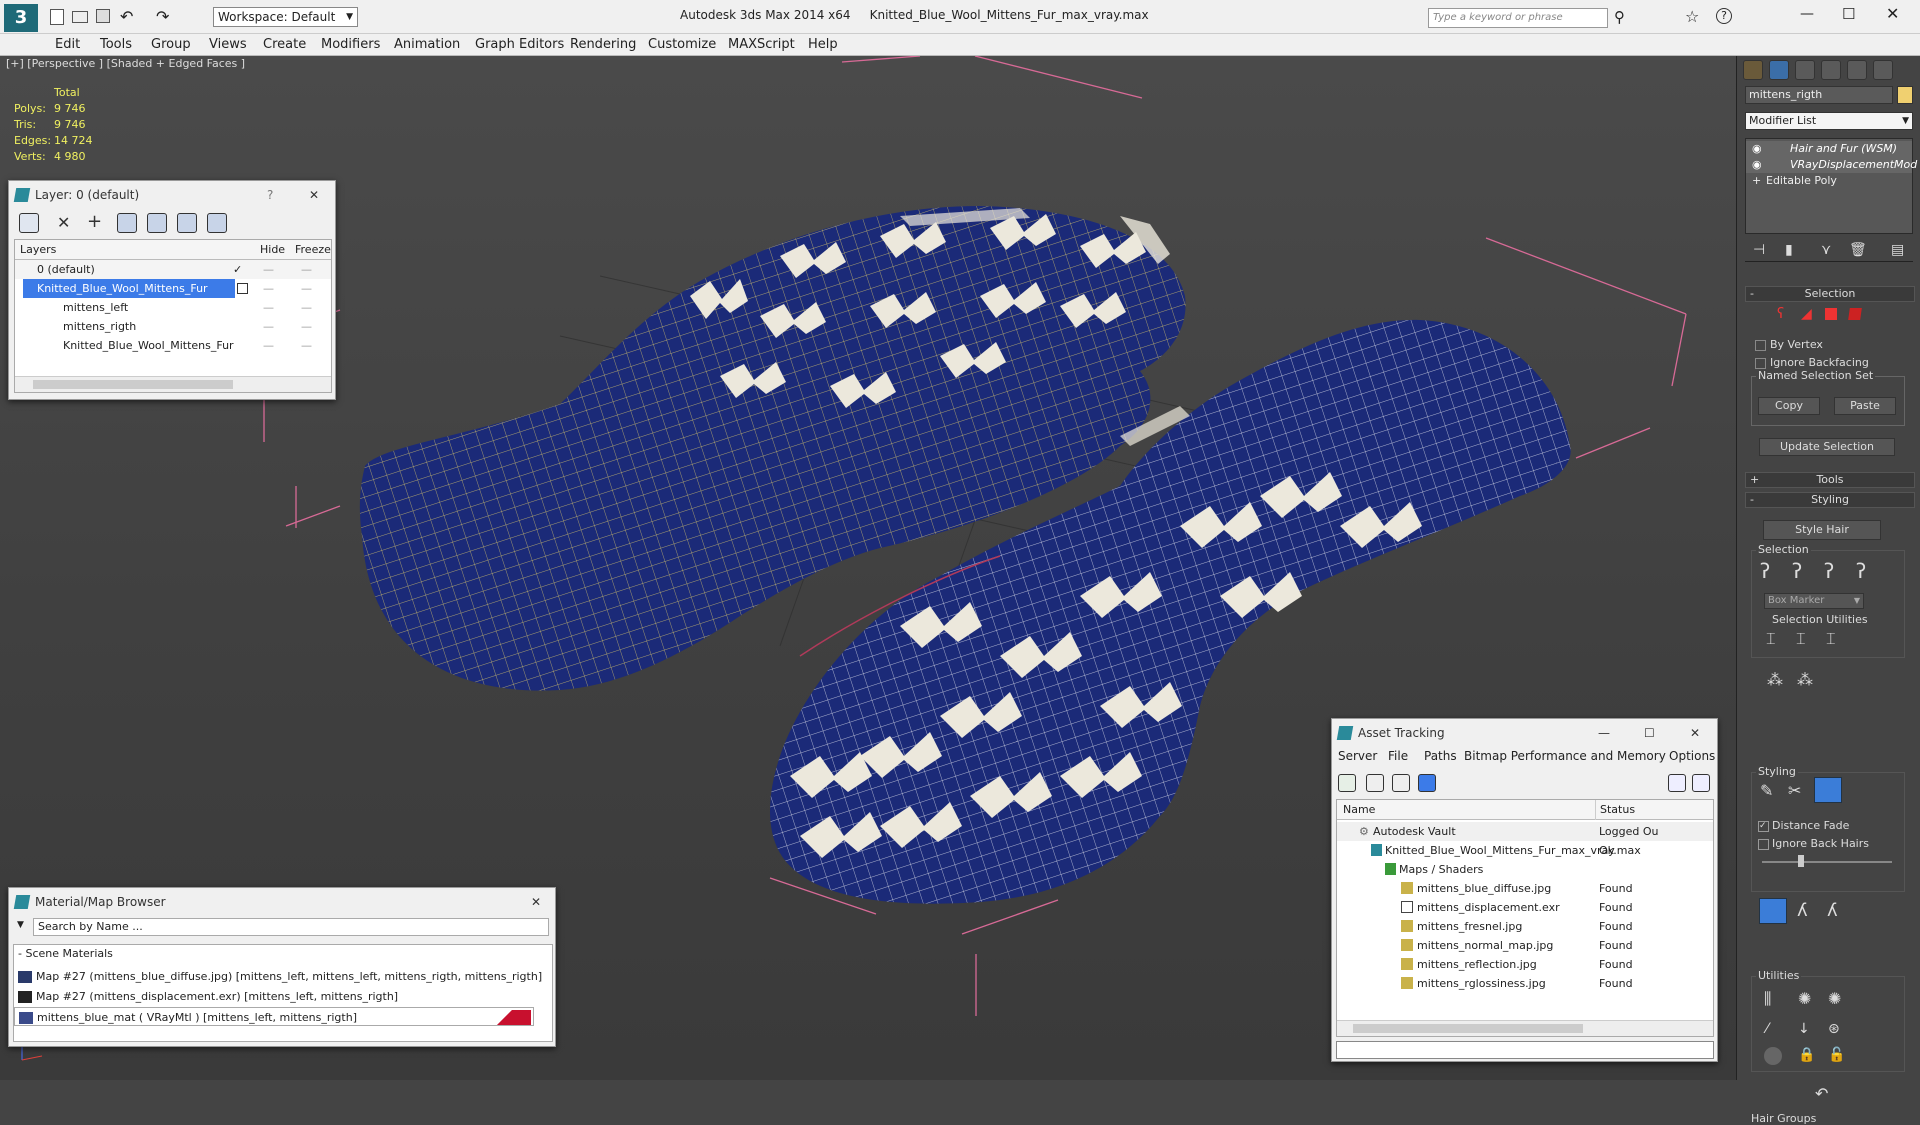 This screenshot has width=1920, height=1125. Describe the element at coordinates (1831, 639) in the screenshot. I see `expand-selection-icon: ⌶` at that location.